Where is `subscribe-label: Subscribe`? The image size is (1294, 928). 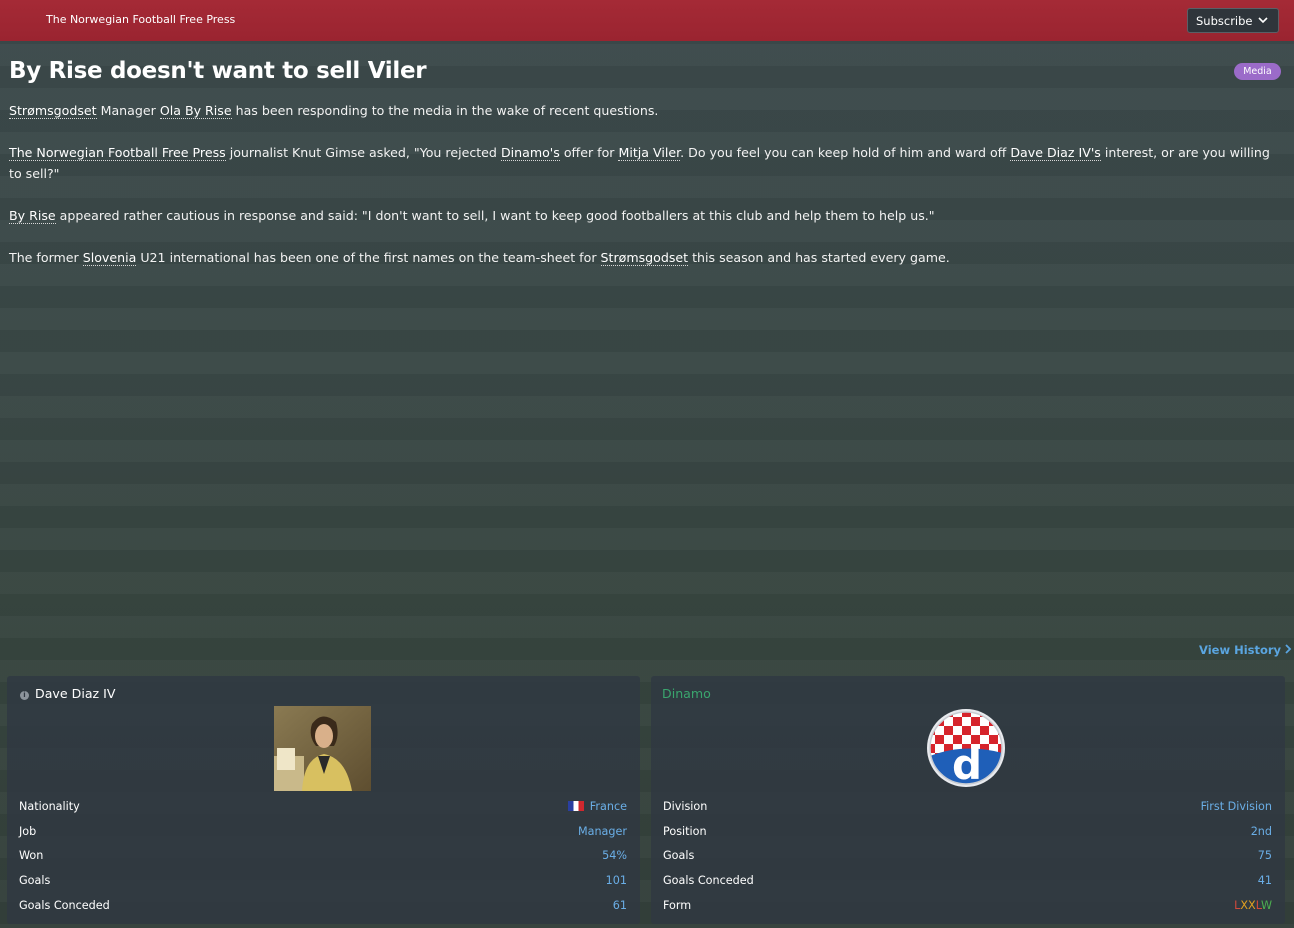
subscribe-label: Subscribe is located at coordinates (1224, 20).